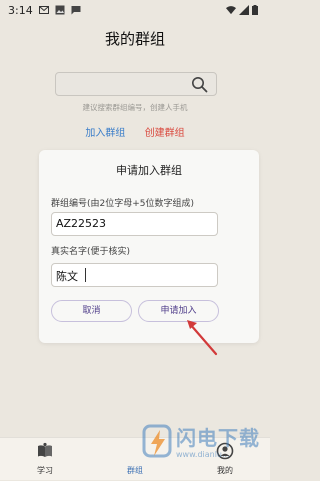 The image size is (320, 481). What do you see at coordinates (105, 133) in the screenshot?
I see `join-group-link: 加入群组` at bounding box center [105, 133].